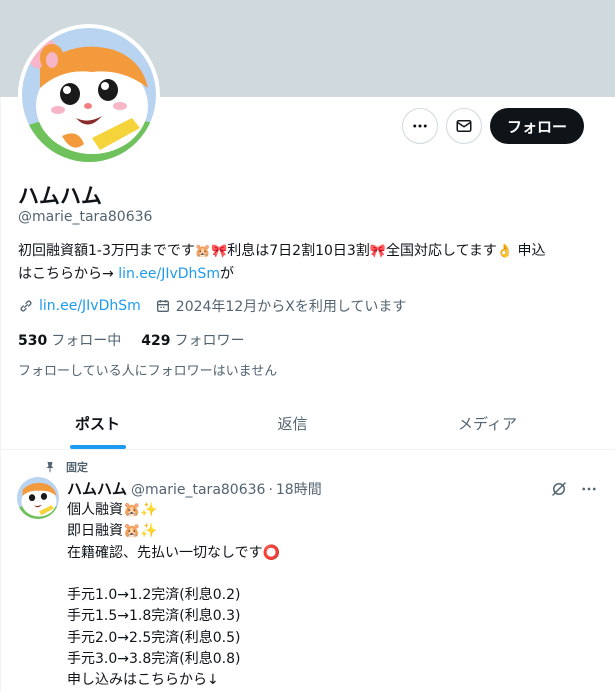  I want to click on tweet-timestamp: 18時間, so click(299, 489).